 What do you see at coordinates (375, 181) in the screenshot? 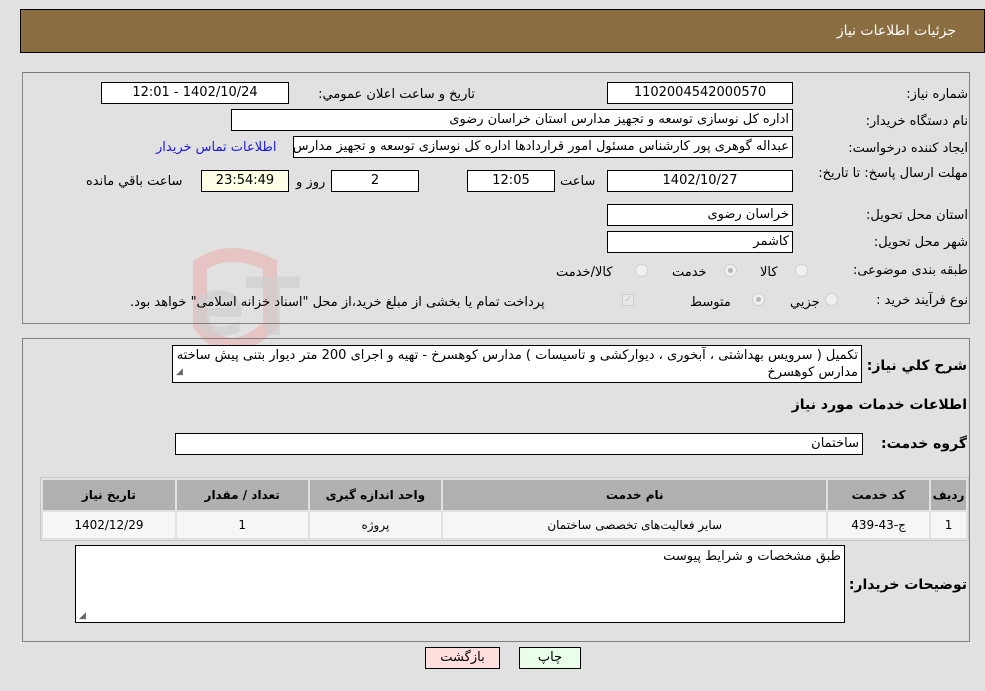
I see `days-field: 2` at bounding box center [375, 181].